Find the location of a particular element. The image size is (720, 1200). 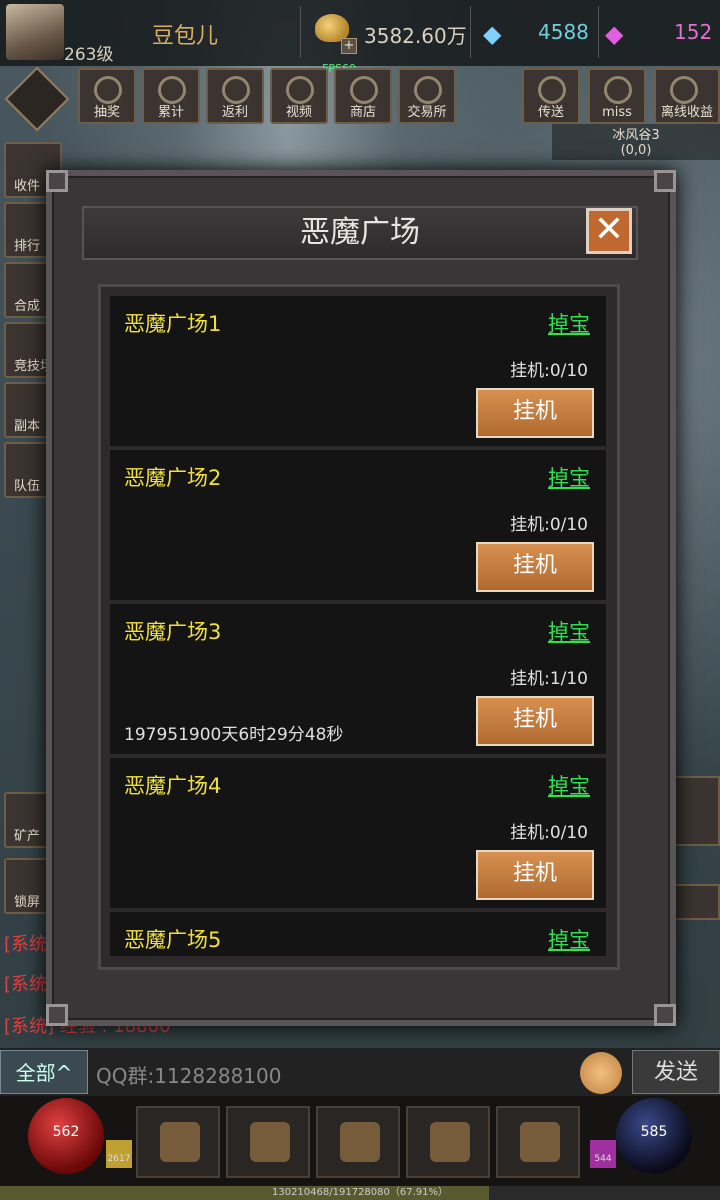

rebate-button: 返利 is located at coordinates (235, 96).